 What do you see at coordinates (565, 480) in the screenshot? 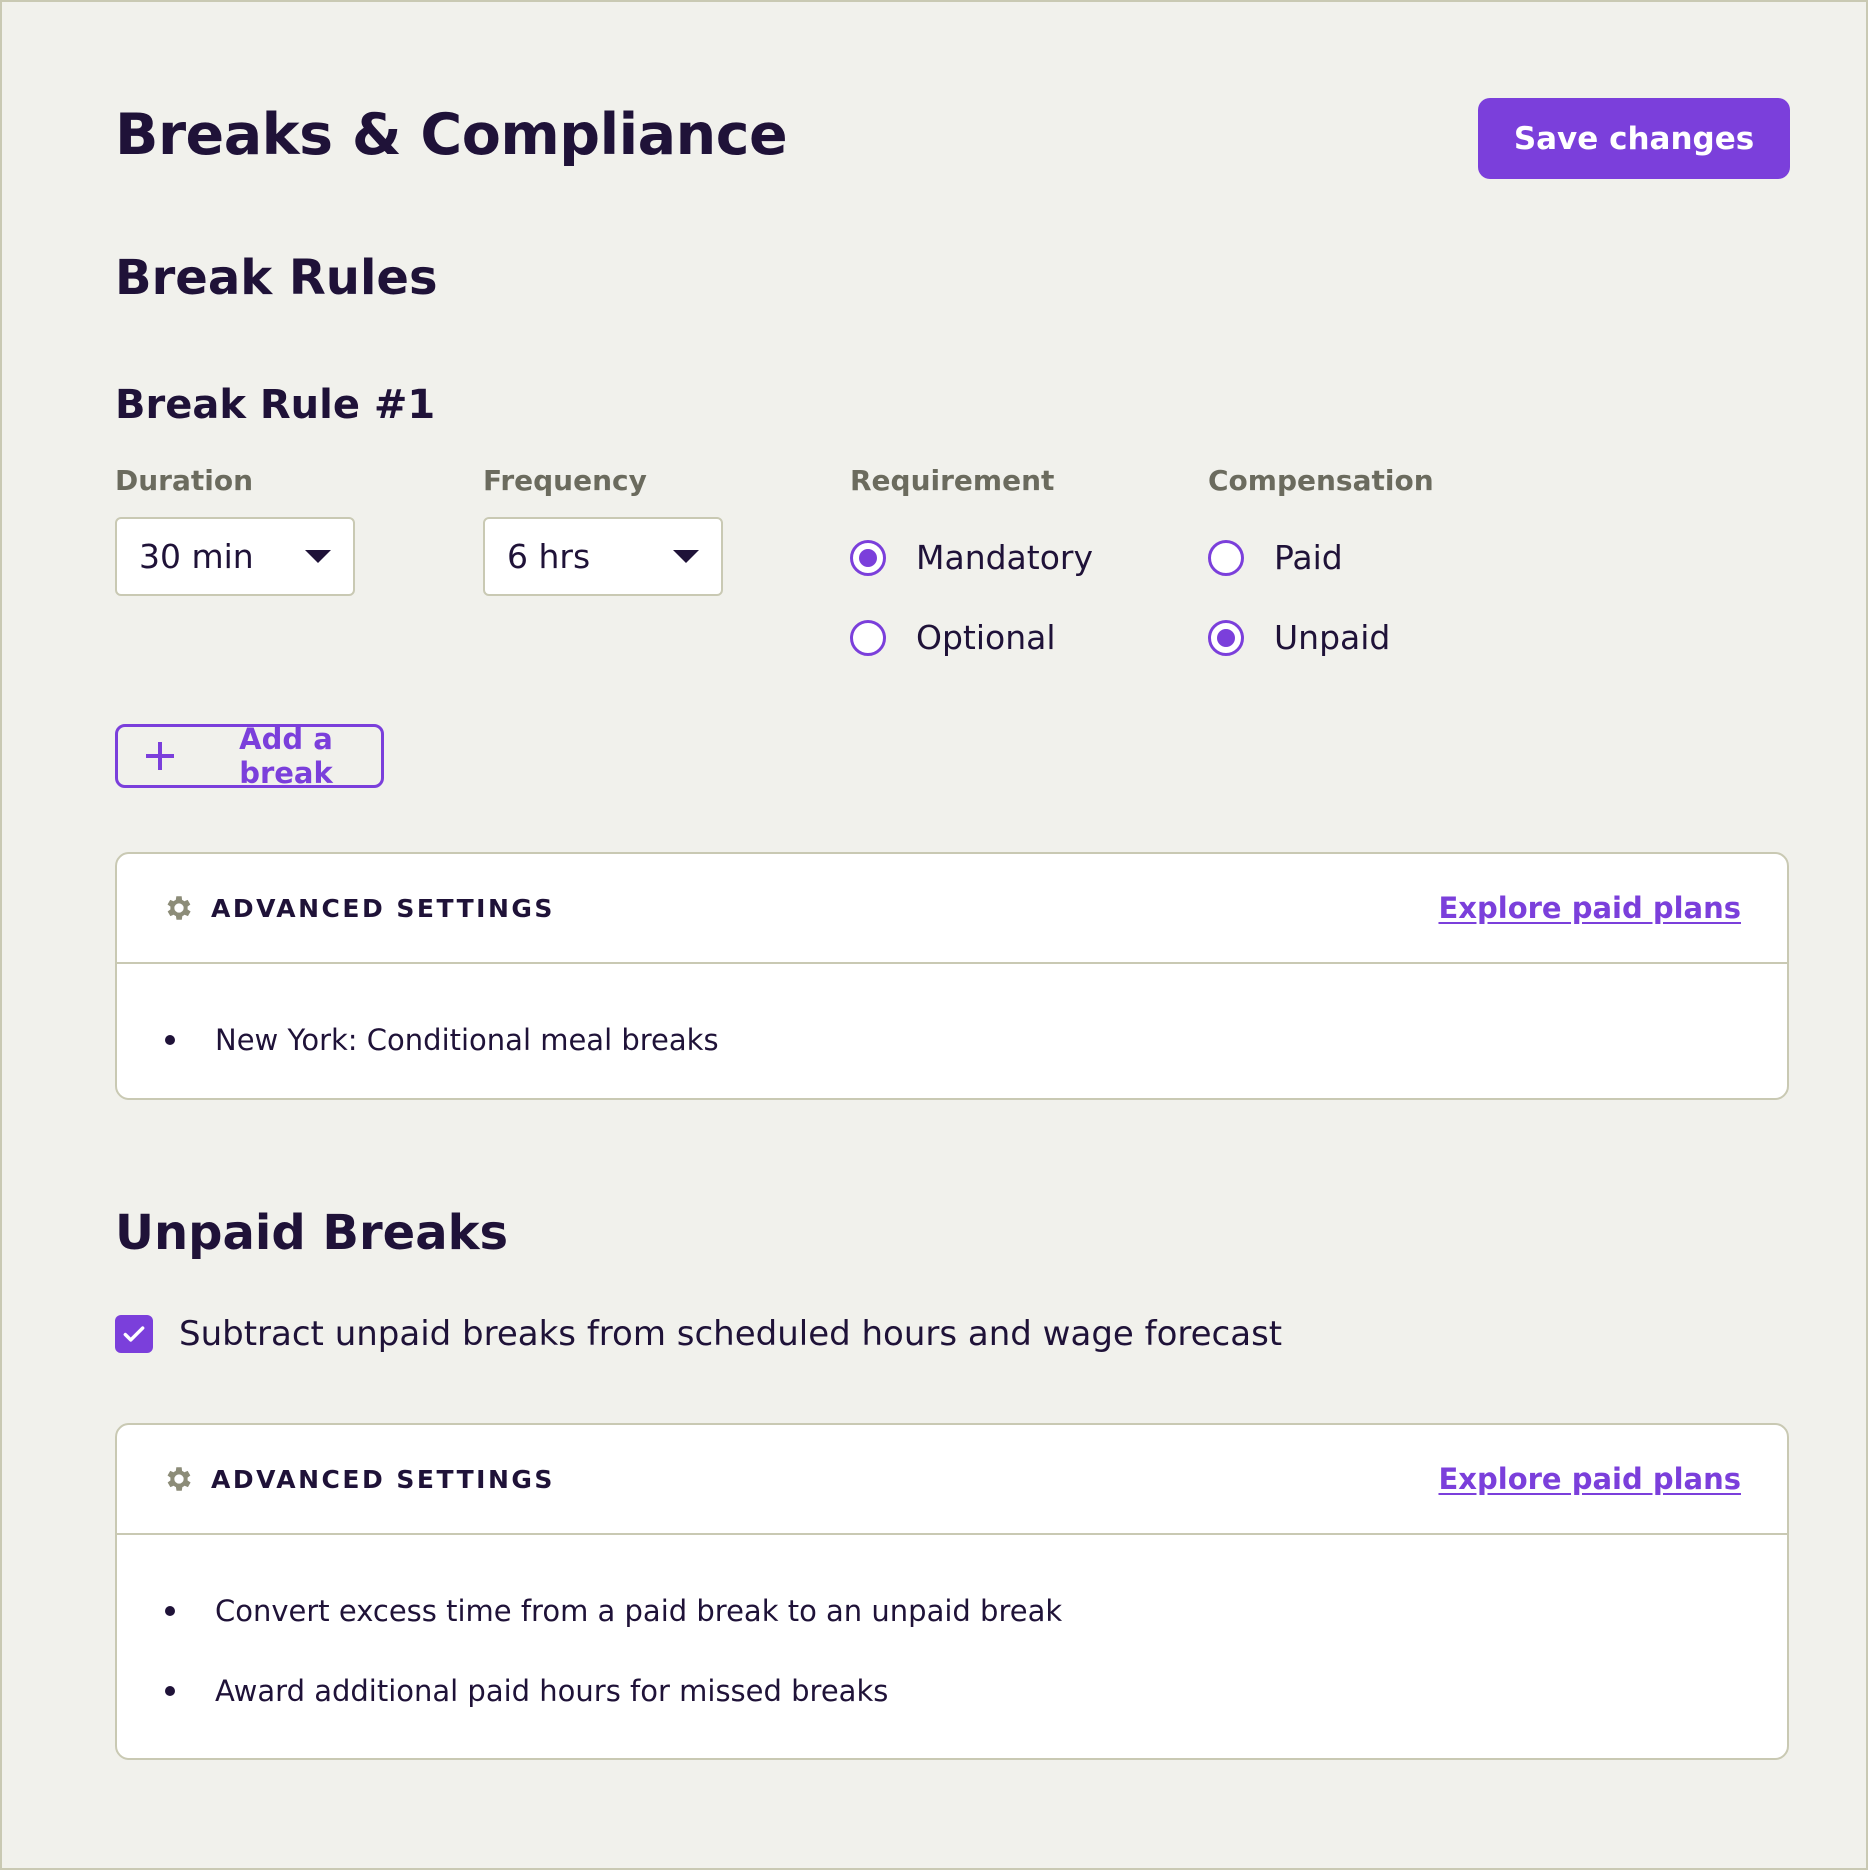
I see `frequency-label: Frequency` at bounding box center [565, 480].